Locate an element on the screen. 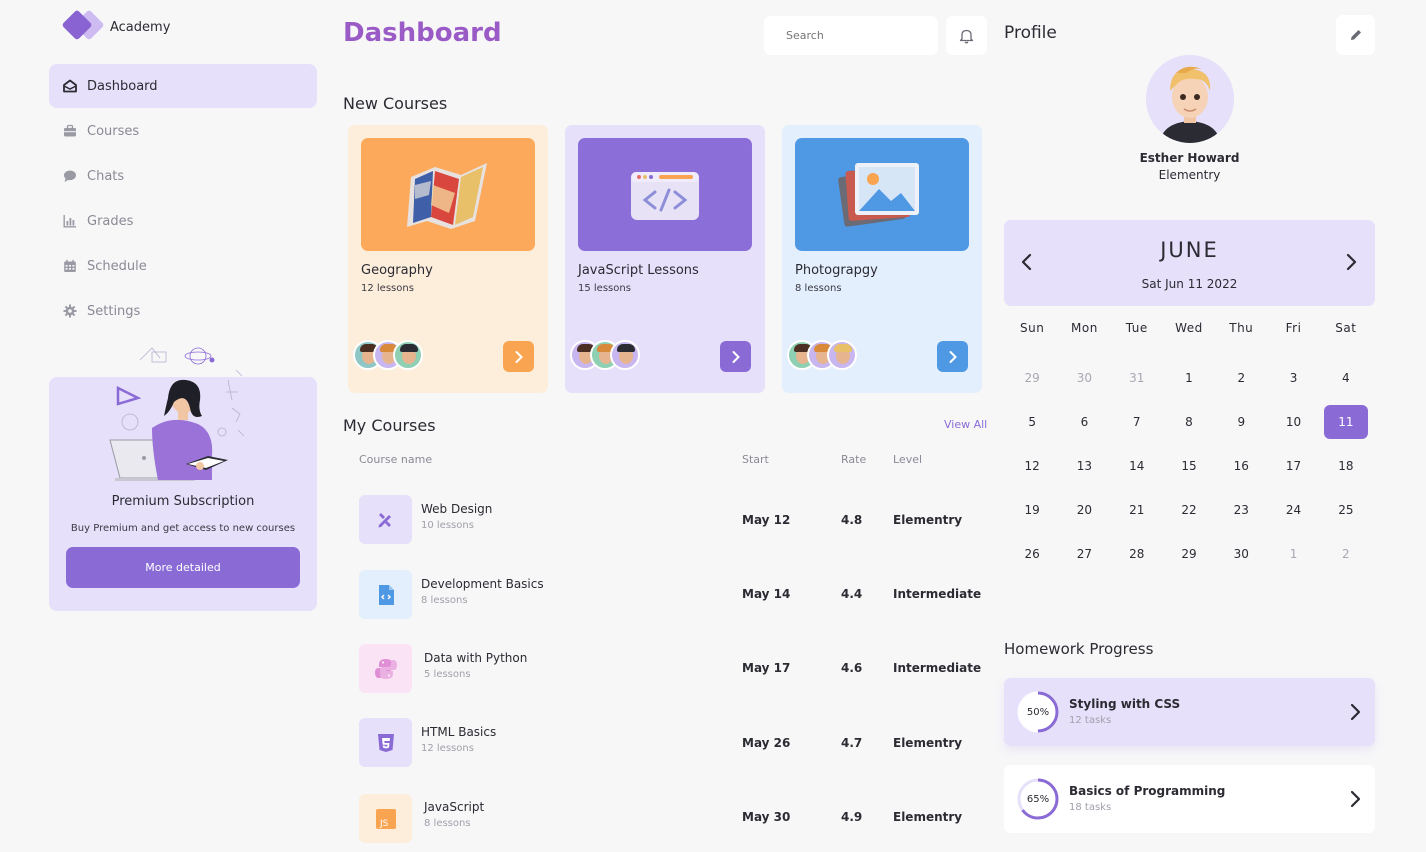 The image size is (1426, 852). column-header-start: Start is located at coordinates (755, 459).